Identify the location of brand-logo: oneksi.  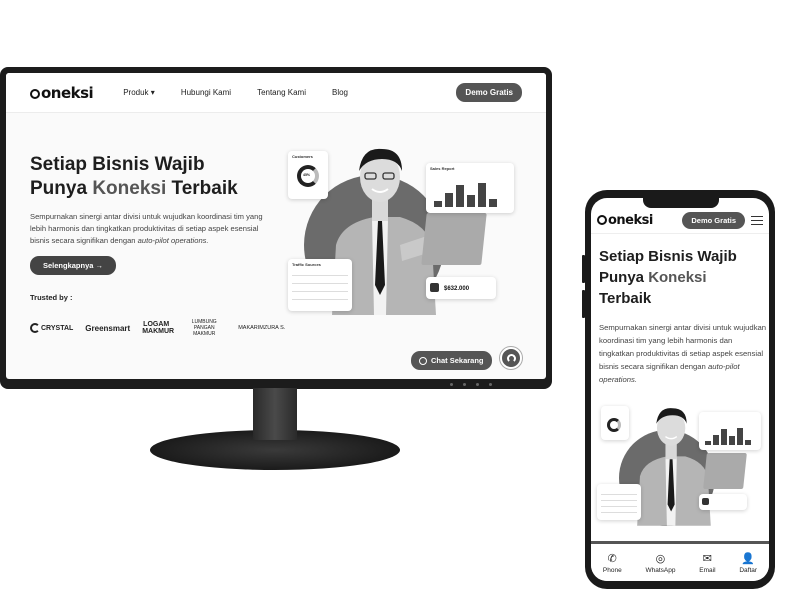
(62, 93).